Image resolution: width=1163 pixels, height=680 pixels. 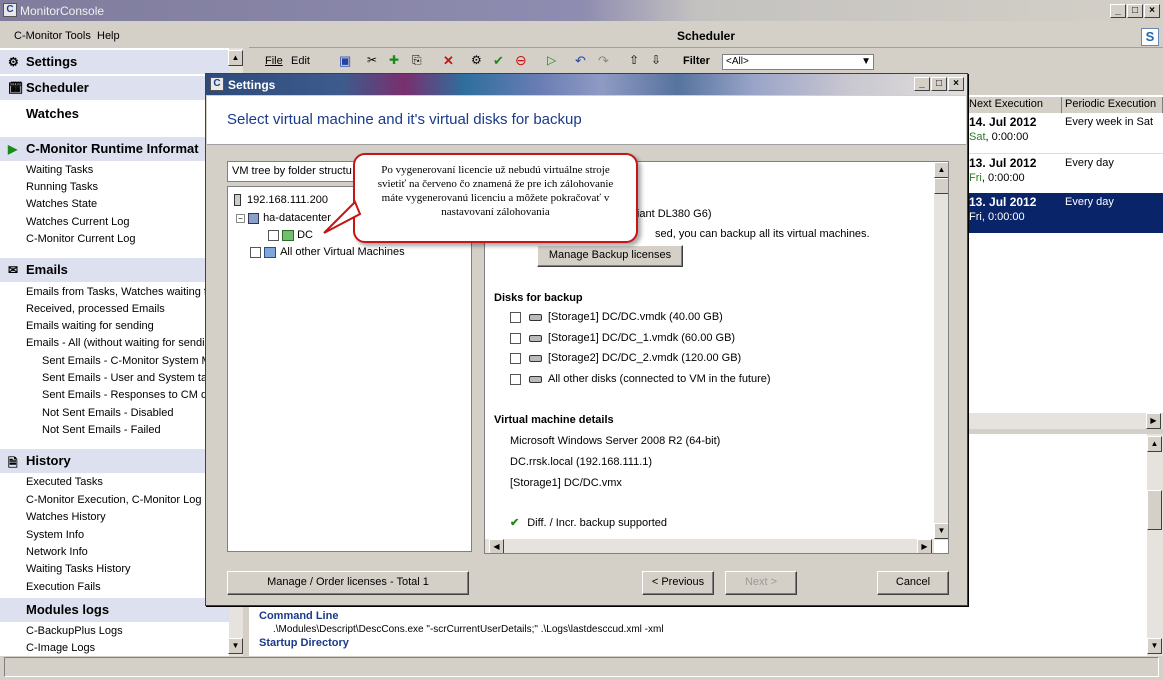 What do you see at coordinates (128, 292) in the screenshot?
I see `nav-email-item: Emails from Tasks, Watches waiting for` at bounding box center [128, 292].